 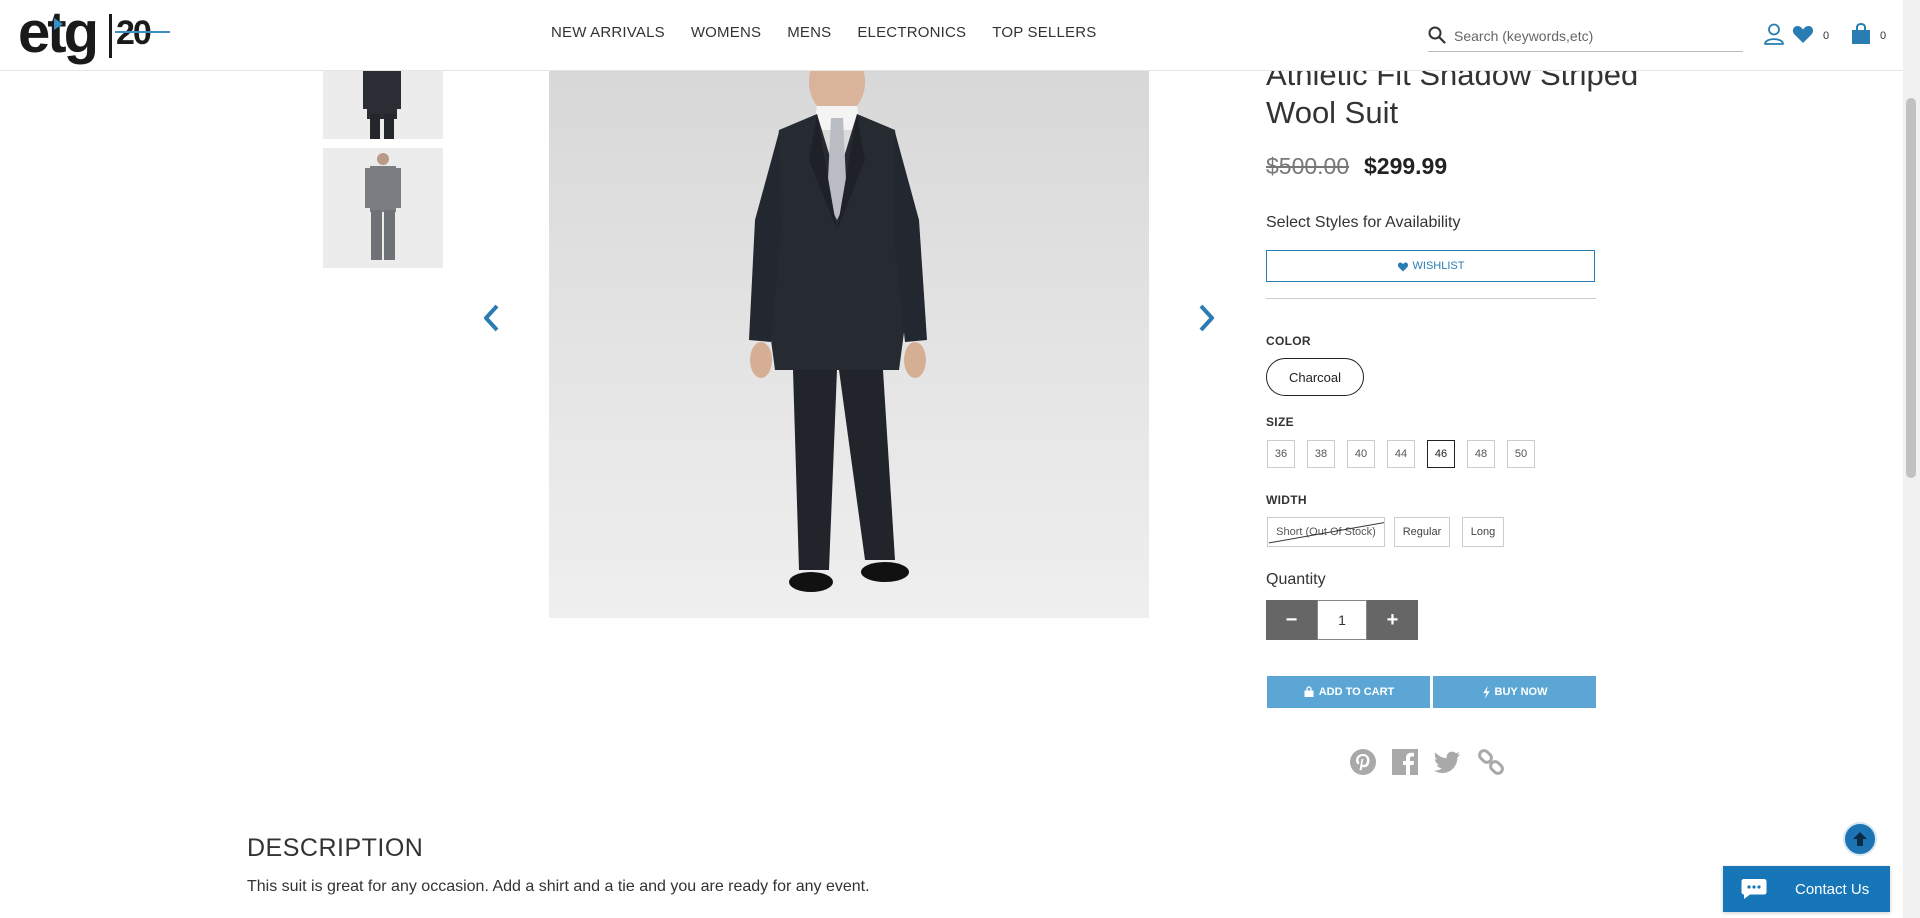 I want to click on scrollbar-thumb, so click(x=1911, y=288).